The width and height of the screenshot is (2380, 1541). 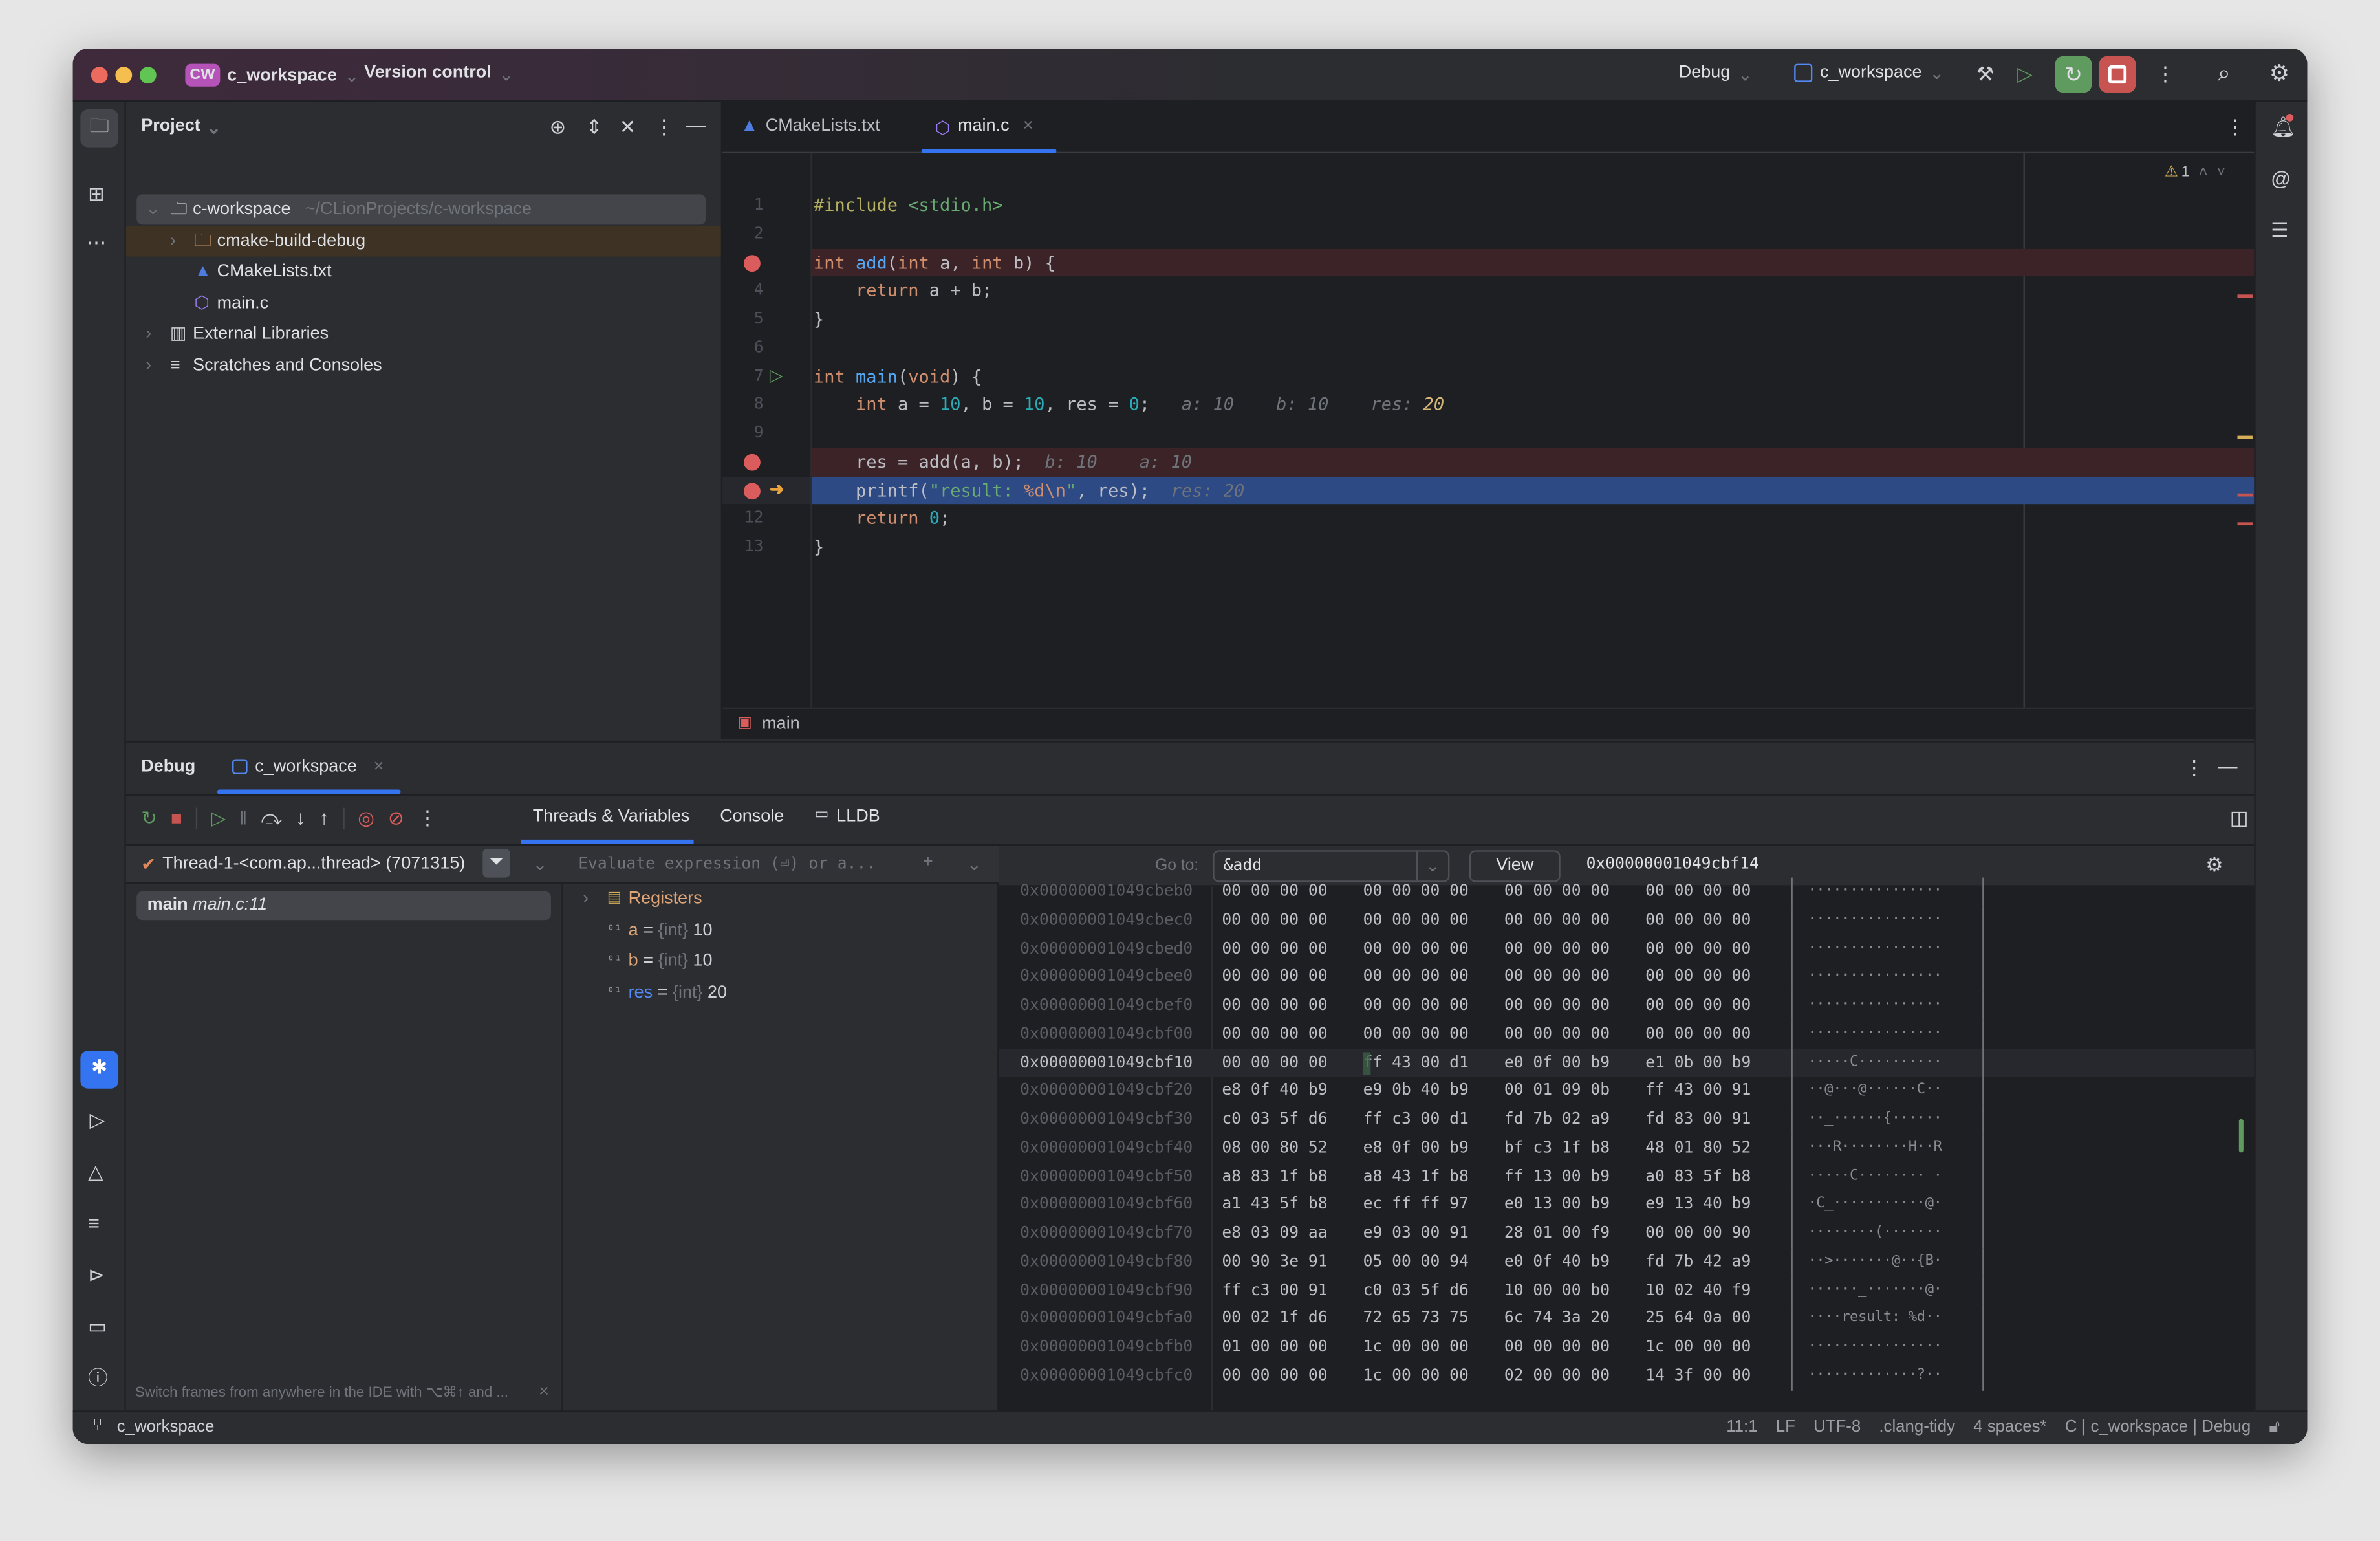 I want to click on problems-icon: ⓘ, so click(x=98, y=1378).